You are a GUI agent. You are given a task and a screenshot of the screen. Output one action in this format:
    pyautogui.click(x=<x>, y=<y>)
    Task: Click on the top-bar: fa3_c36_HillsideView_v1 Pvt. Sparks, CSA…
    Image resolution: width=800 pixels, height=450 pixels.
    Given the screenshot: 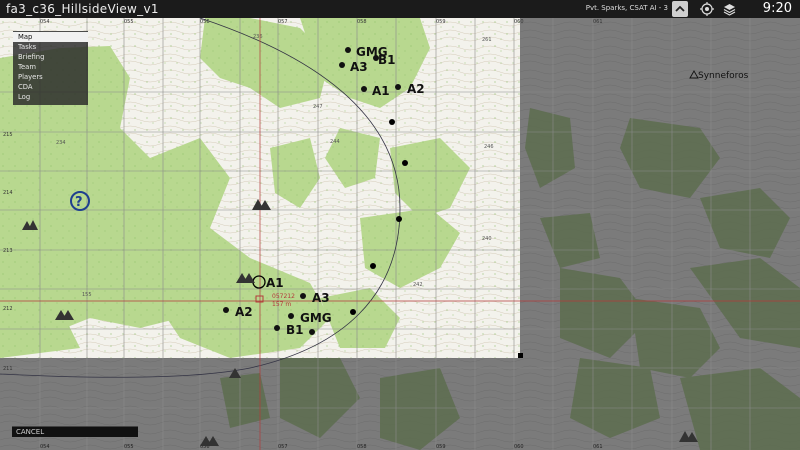 What is the action you would take?
    pyautogui.click(x=400, y=9)
    